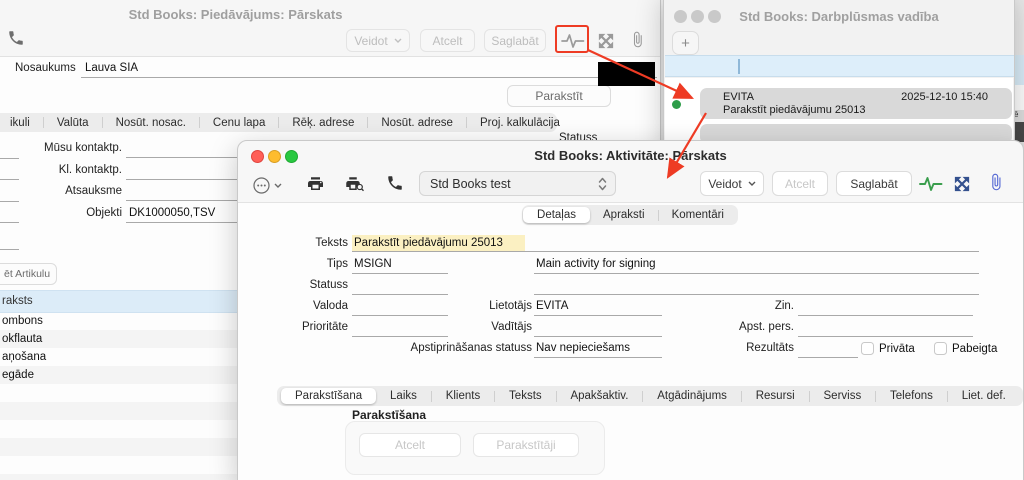 The height and width of the screenshot is (480, 1024). What do you see at coordinates (676, 104) in the screenshot?
I see `workflow-status-dot` at bounding box center [676, 104].